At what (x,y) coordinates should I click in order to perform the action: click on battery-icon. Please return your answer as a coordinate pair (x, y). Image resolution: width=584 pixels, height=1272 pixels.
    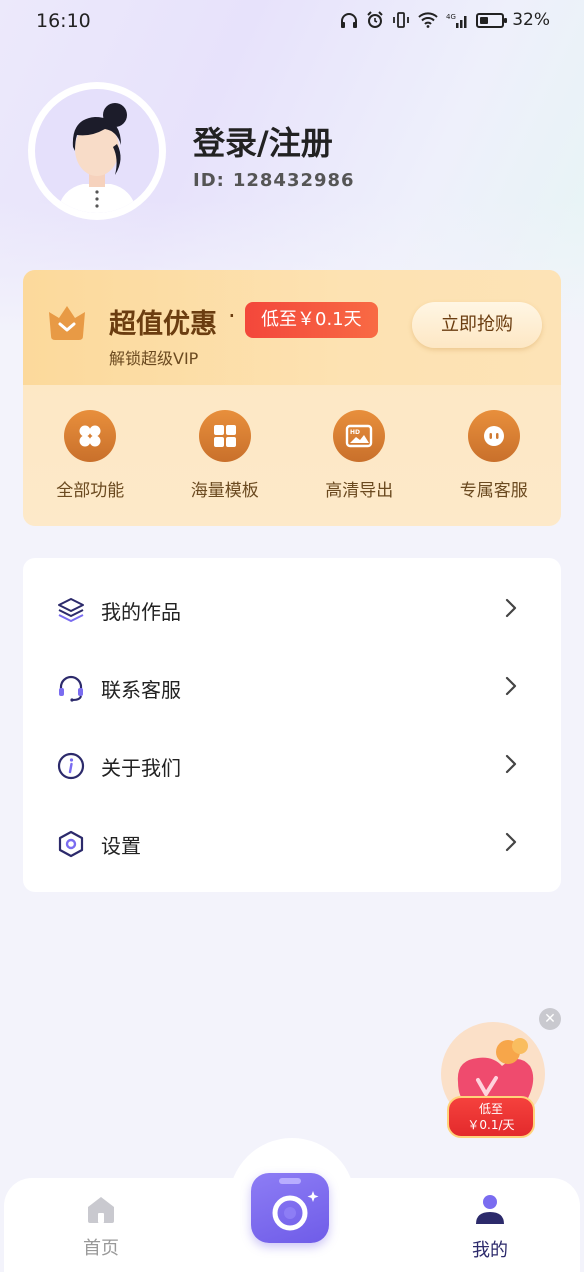
    Looking at the image, I should click on (492, 20).